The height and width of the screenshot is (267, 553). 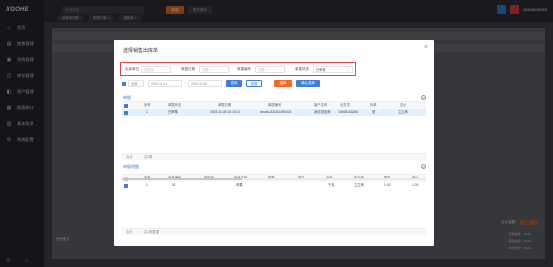 I want to click on col-customer: 客户名称, so click(x=321, y=105).